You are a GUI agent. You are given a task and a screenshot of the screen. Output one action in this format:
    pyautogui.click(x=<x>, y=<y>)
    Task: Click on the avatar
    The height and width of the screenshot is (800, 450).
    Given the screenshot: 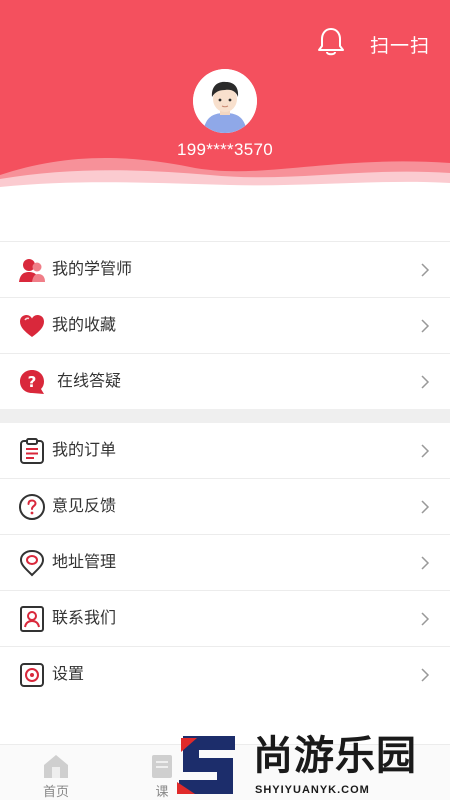 What is the action you would take?
    pyautogui.click(x=225, y=101)
    